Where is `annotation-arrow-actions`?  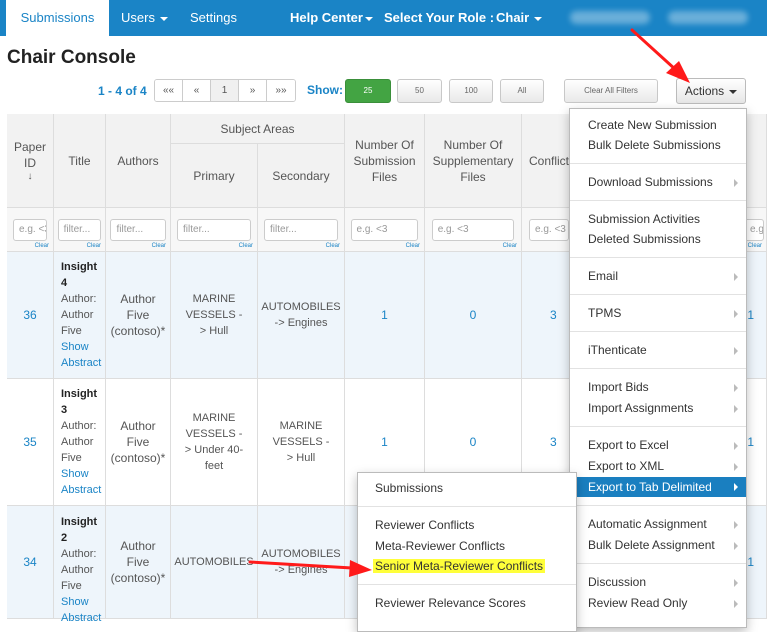 annotation-arrow-actions is located at coordinates (660, 55).